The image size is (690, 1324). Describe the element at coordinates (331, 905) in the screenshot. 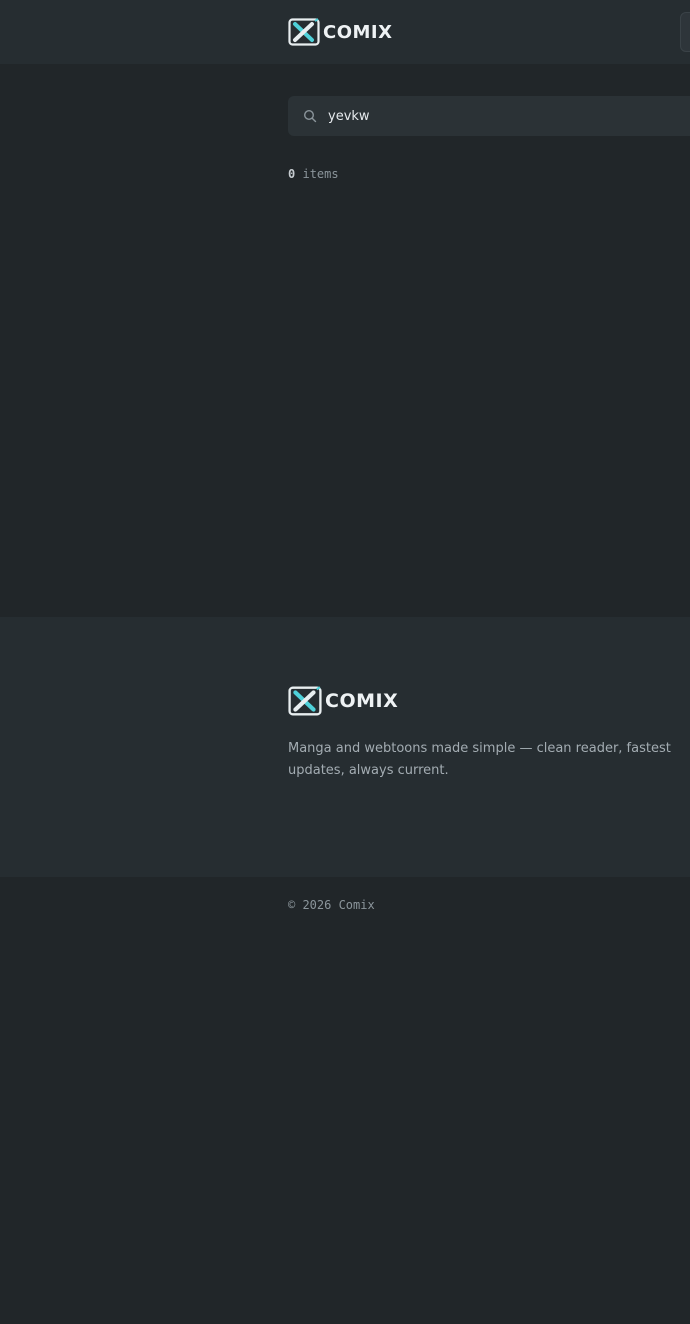

I see `copyright-text: © 2026 Comix` at that location.